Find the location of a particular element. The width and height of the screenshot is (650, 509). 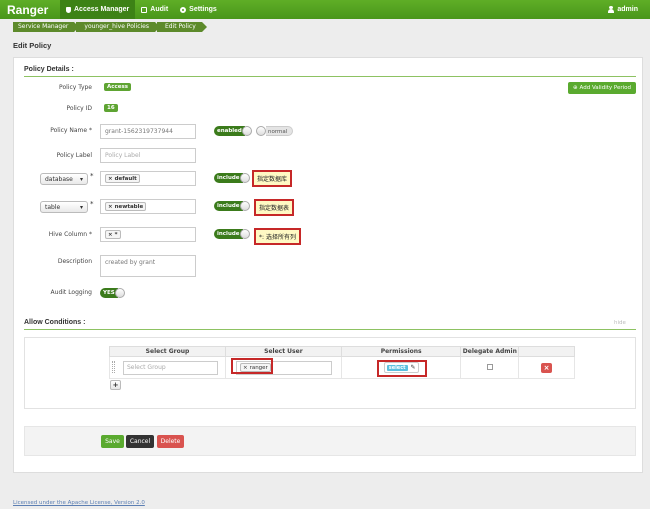

add-validity-label: Add Validity Period is located at coordinates (605, 88).